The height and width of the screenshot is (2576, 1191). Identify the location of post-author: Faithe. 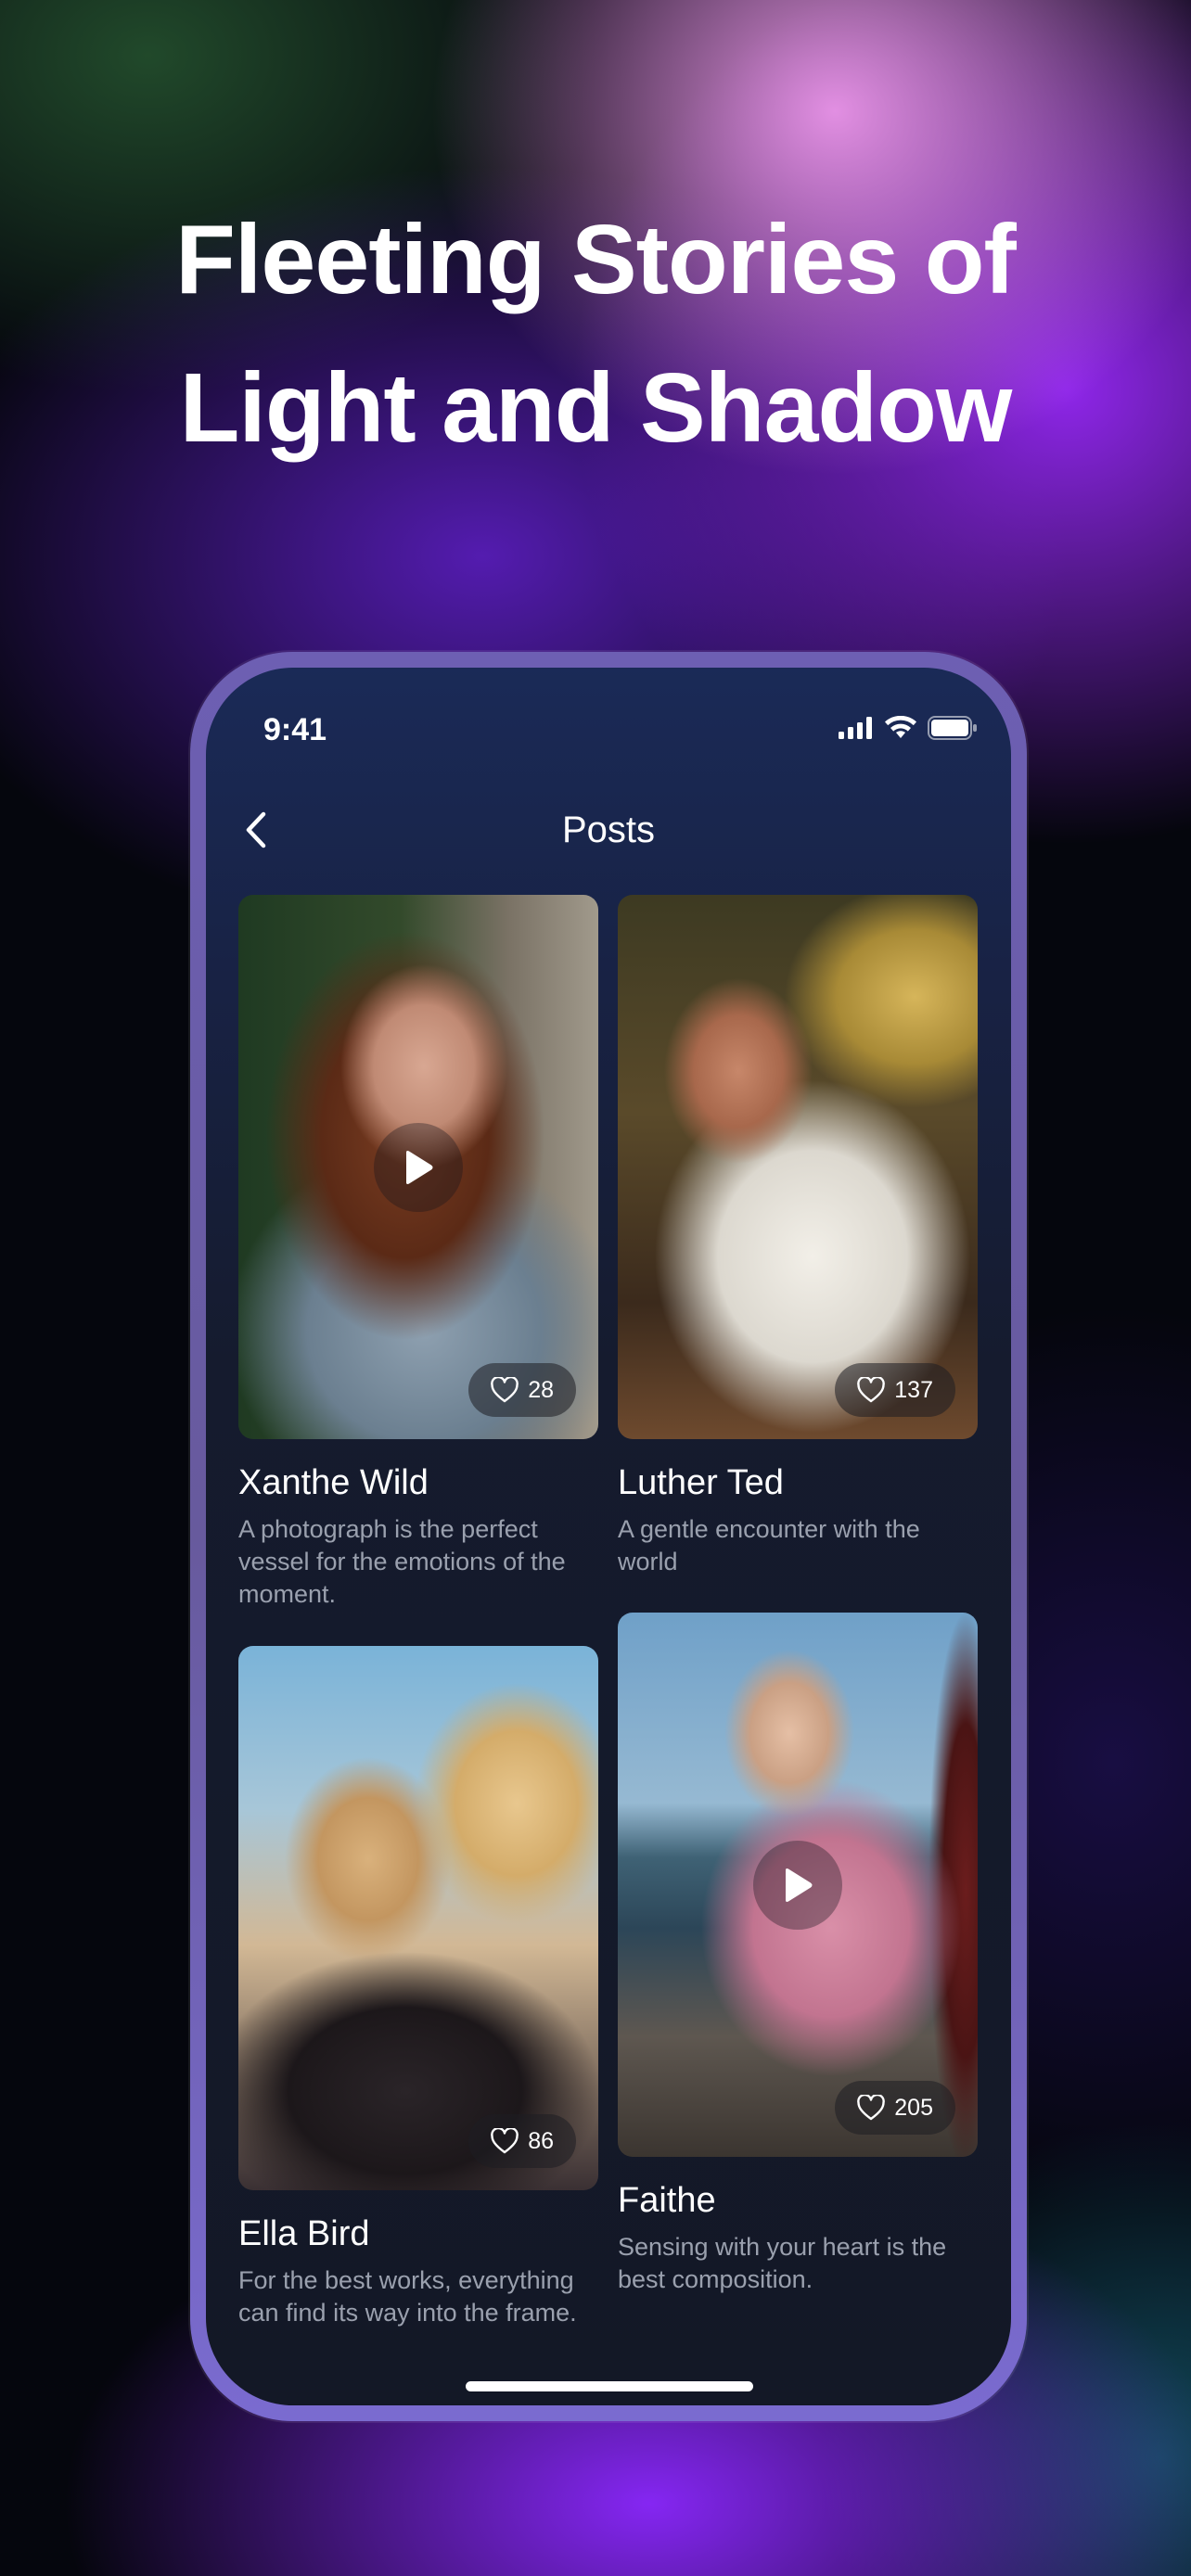
(667, 2200).